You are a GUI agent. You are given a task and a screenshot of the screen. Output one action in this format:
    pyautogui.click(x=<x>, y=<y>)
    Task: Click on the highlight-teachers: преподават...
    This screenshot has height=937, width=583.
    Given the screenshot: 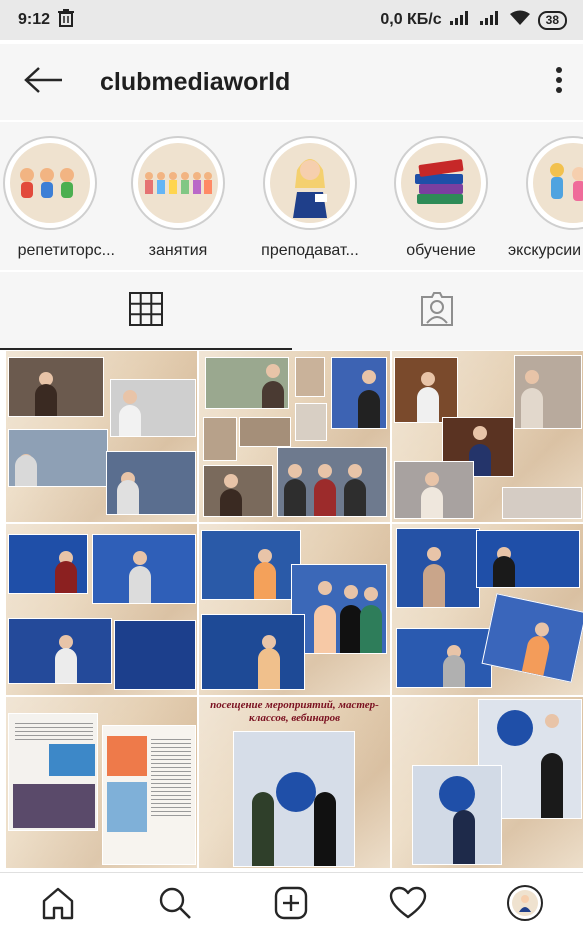 What is the action you would take?
    pyautogui.click(x=310, y=198)
    